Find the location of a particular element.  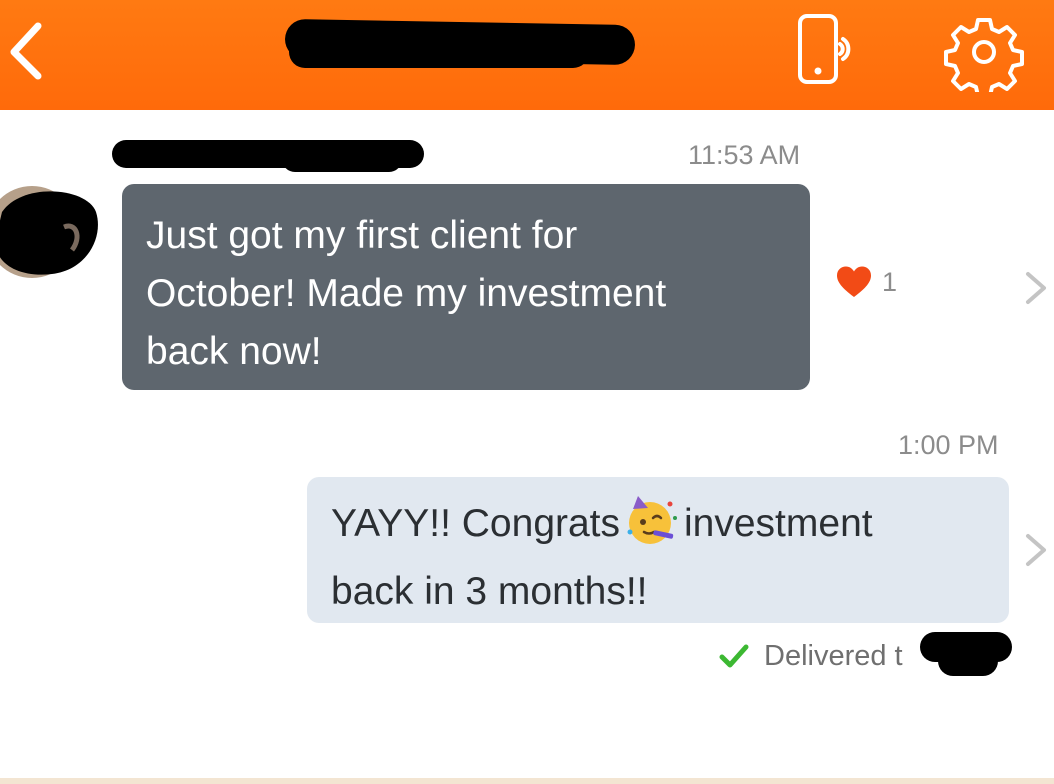

settings-button is located at coordinates (984, 55).